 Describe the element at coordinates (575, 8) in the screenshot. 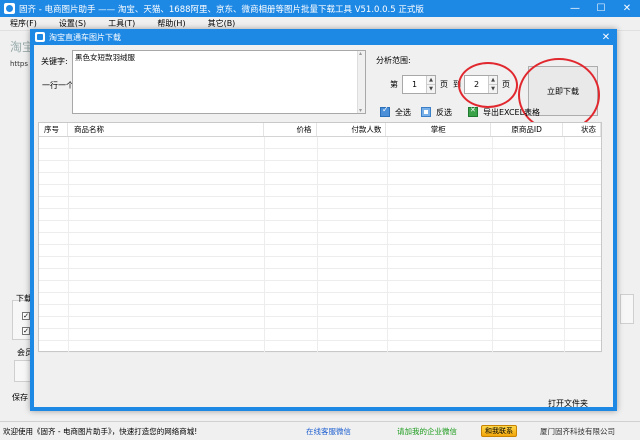

I see `minimize-button: —` at that location.